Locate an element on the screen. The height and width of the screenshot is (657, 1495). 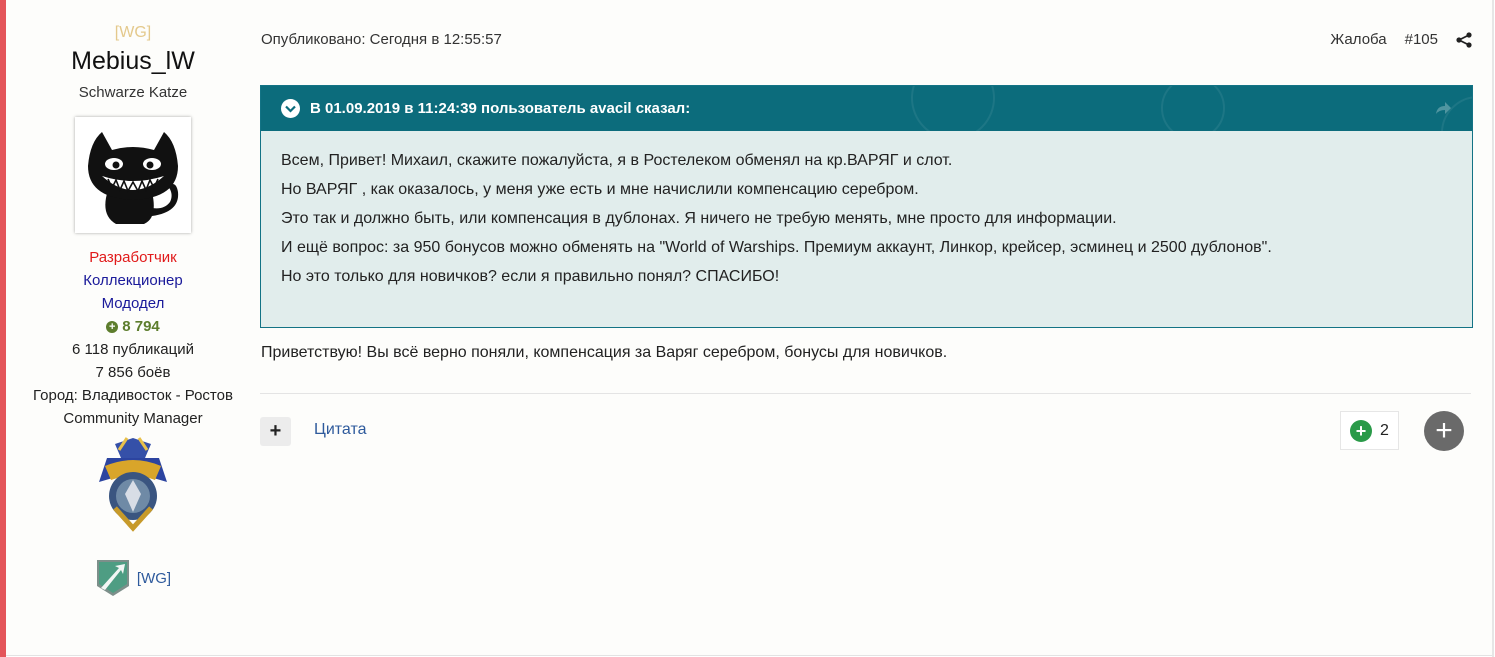
accent-bar is located at coordinates (3, 328).